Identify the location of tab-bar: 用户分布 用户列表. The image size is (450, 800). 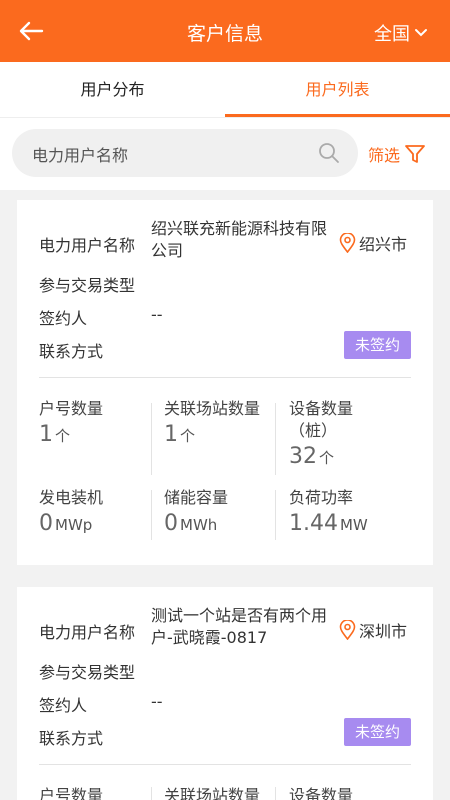
(225, 90).